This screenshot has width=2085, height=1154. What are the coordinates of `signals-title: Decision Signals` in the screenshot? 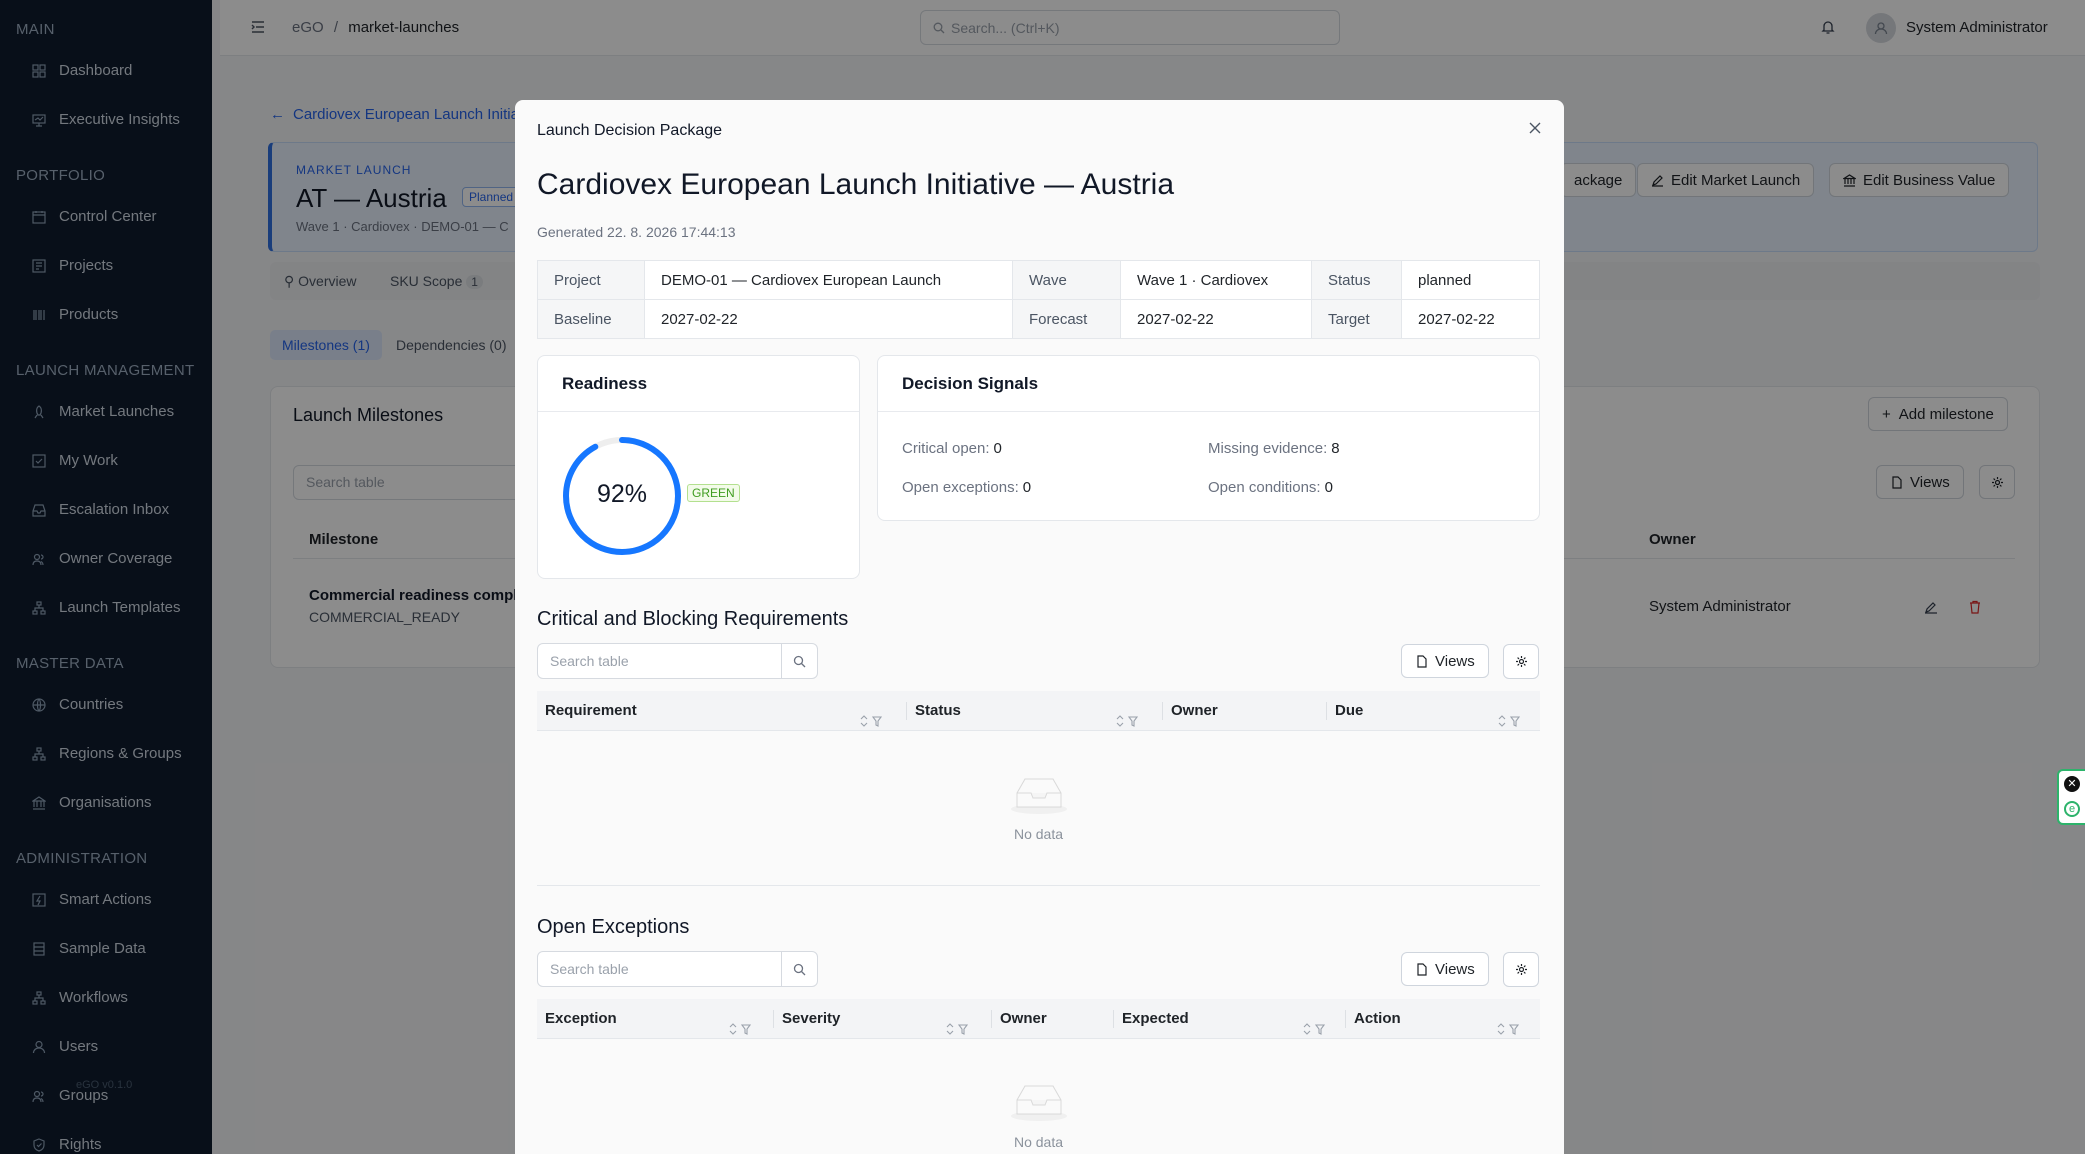 It's located at (970, 383).